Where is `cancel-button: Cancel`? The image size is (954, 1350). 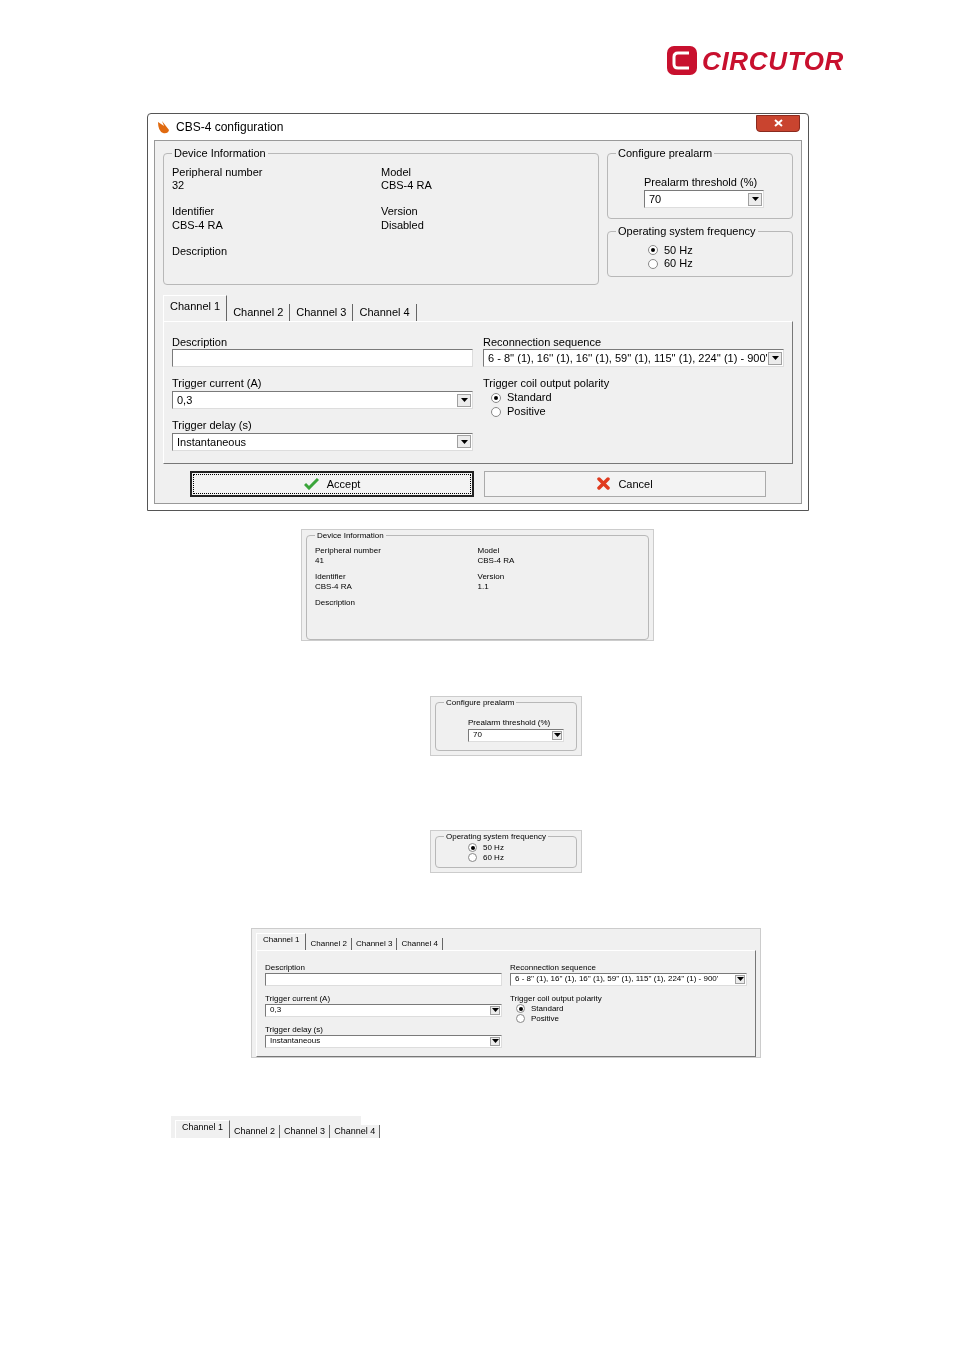 cancel-button: Cancel is located at coordinates (625, 483).